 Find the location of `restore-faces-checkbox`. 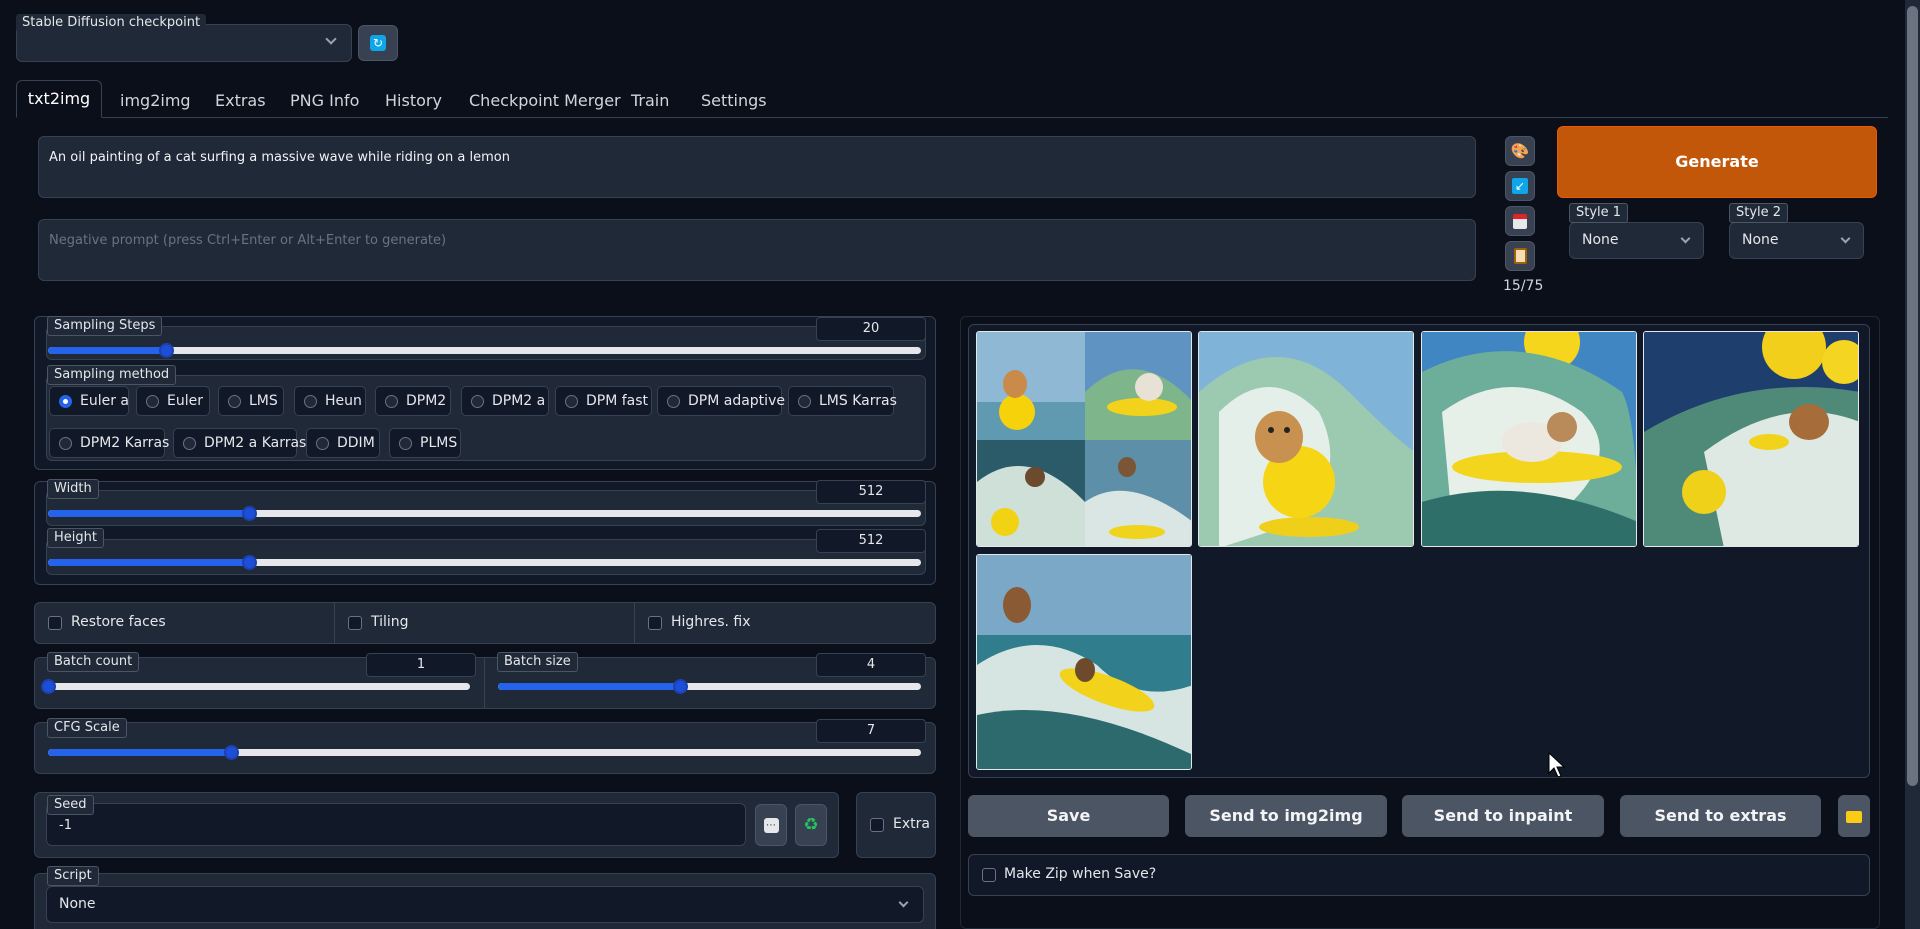

restore-faces-checkbox is located at coordinates (55, 623).